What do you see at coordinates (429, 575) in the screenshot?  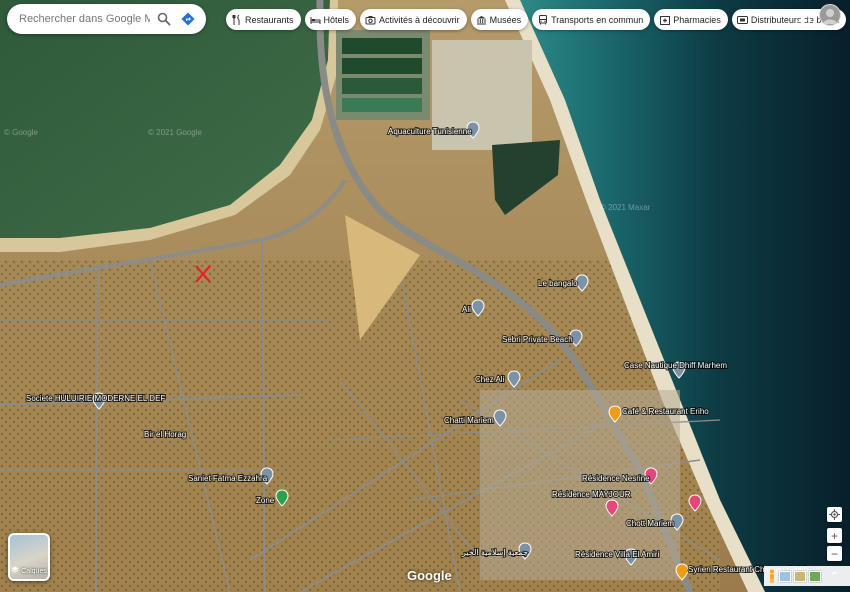 I see `google-logo: Google` at bounding box center [429, 575].